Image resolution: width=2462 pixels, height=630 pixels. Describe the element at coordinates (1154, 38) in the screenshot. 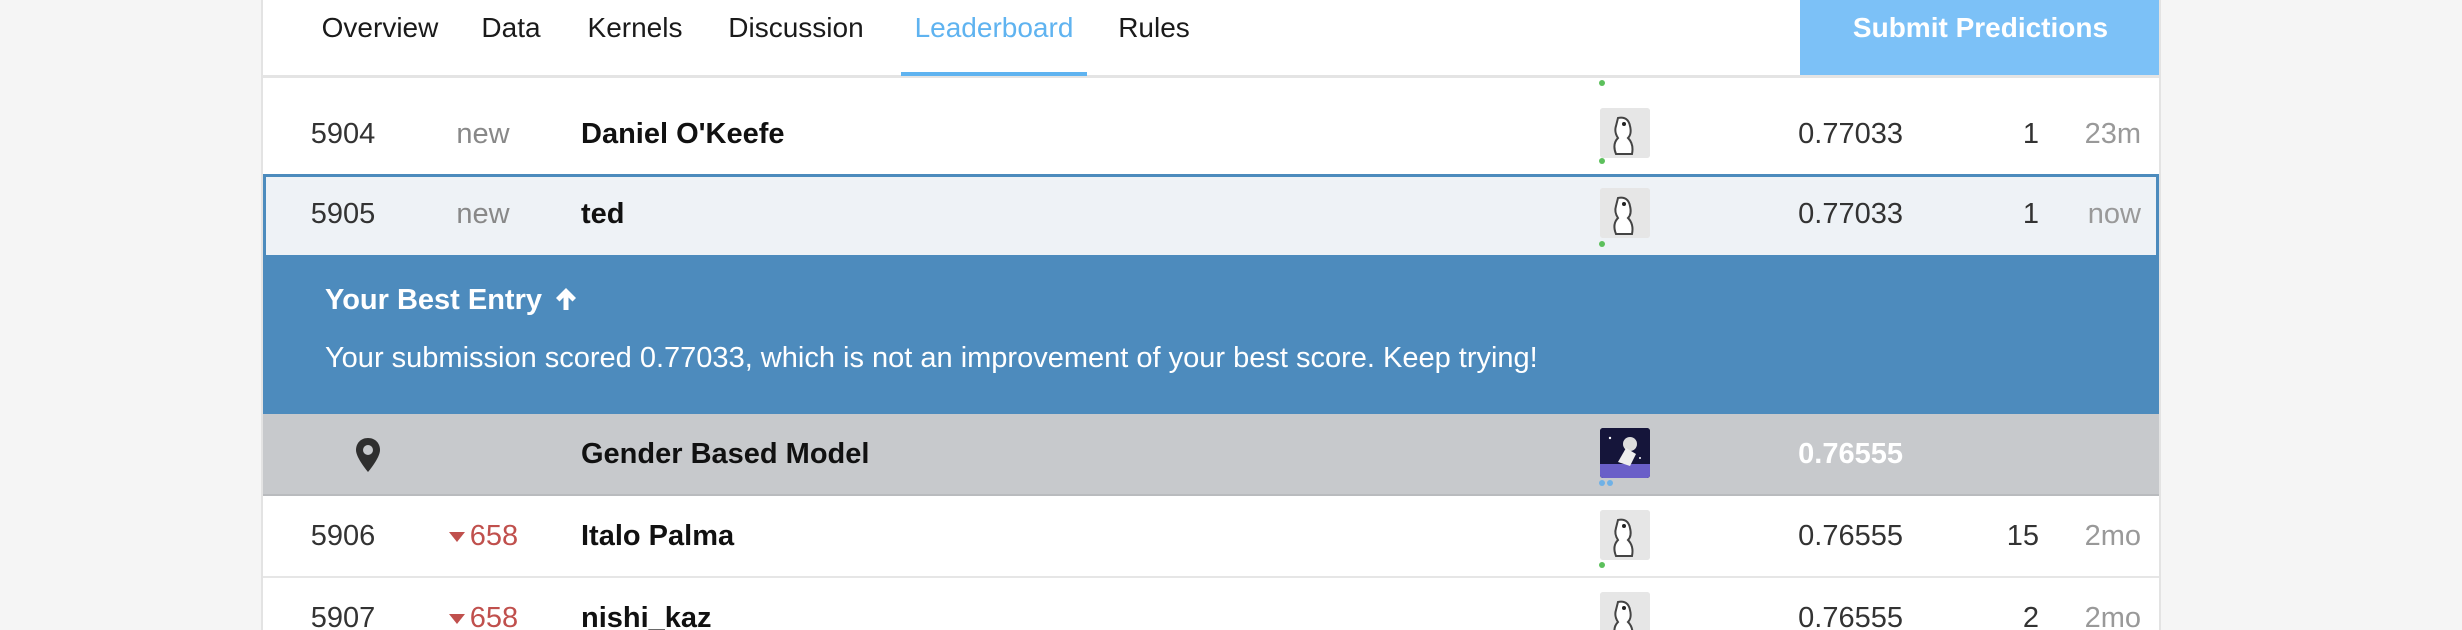

I see `tab-rules: Rules` at that location.